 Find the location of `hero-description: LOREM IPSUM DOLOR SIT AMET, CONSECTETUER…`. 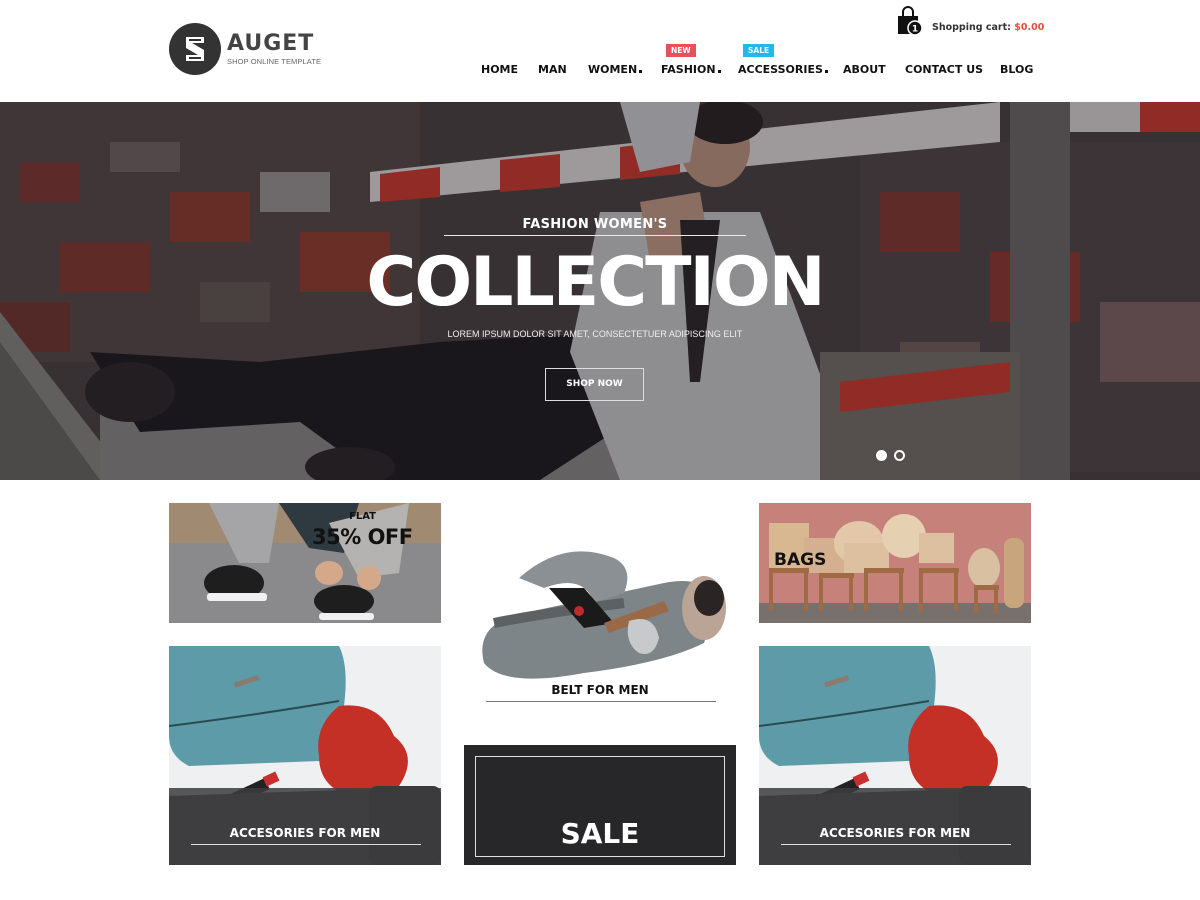

hero-description: LOREM IPSUM DOLOR SIT AMET, CONSECTETUER… is located at coordinates (595, 334).